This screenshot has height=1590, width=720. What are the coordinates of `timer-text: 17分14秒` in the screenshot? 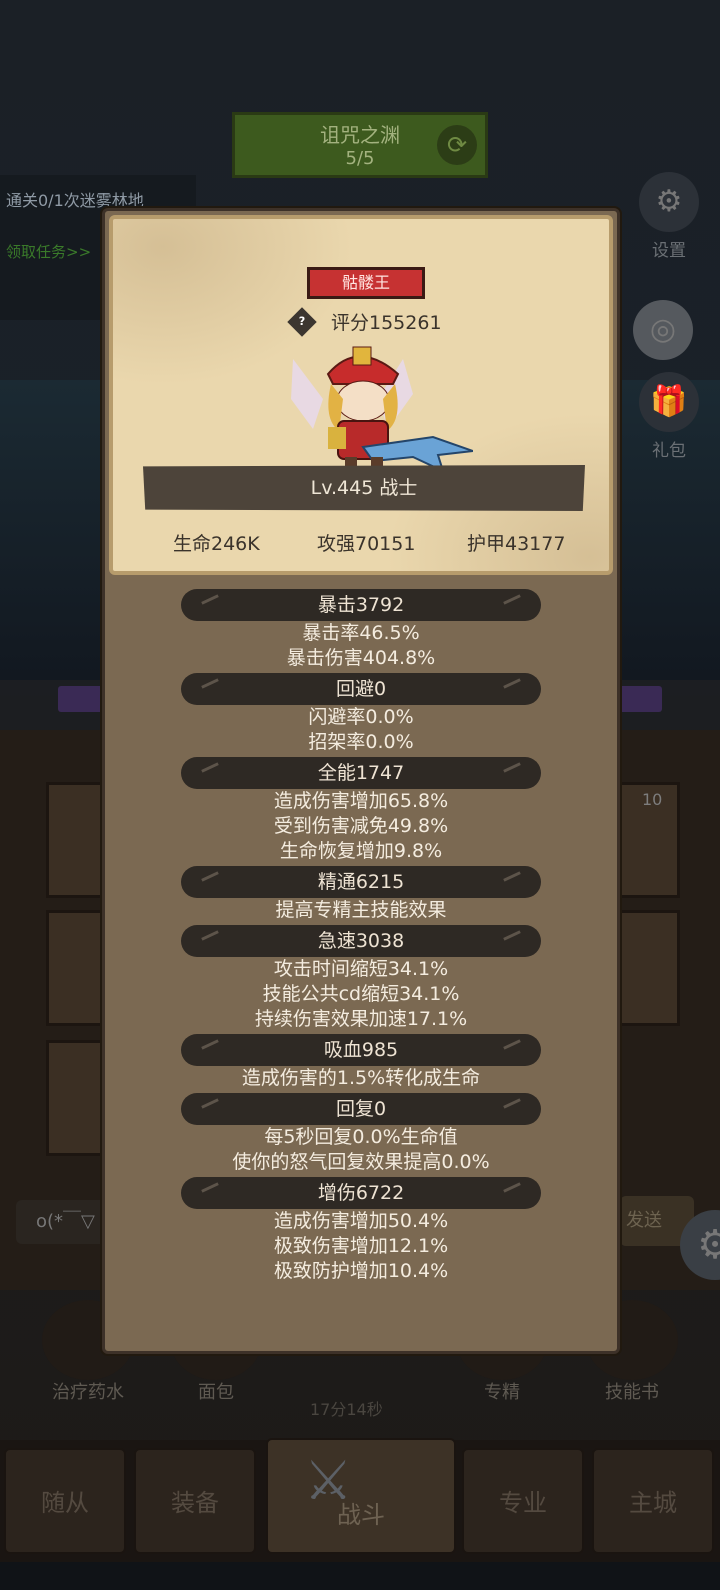 It's located at (346, 1409).